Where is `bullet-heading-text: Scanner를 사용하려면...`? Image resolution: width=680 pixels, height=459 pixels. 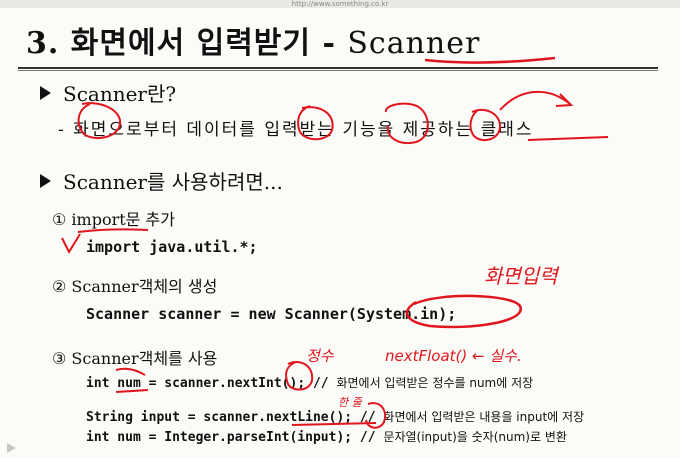 bullet-heading-text: Scanner를 사용하려면... is located at coordinates (173, 182).